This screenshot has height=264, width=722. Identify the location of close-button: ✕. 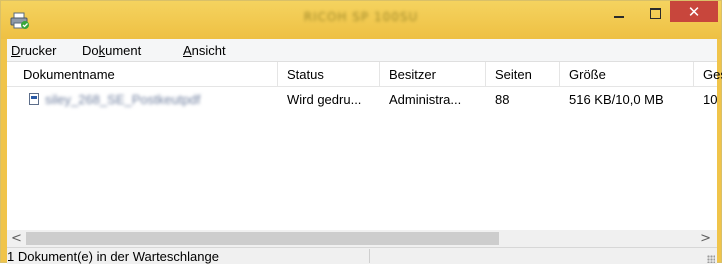
(694, 11).